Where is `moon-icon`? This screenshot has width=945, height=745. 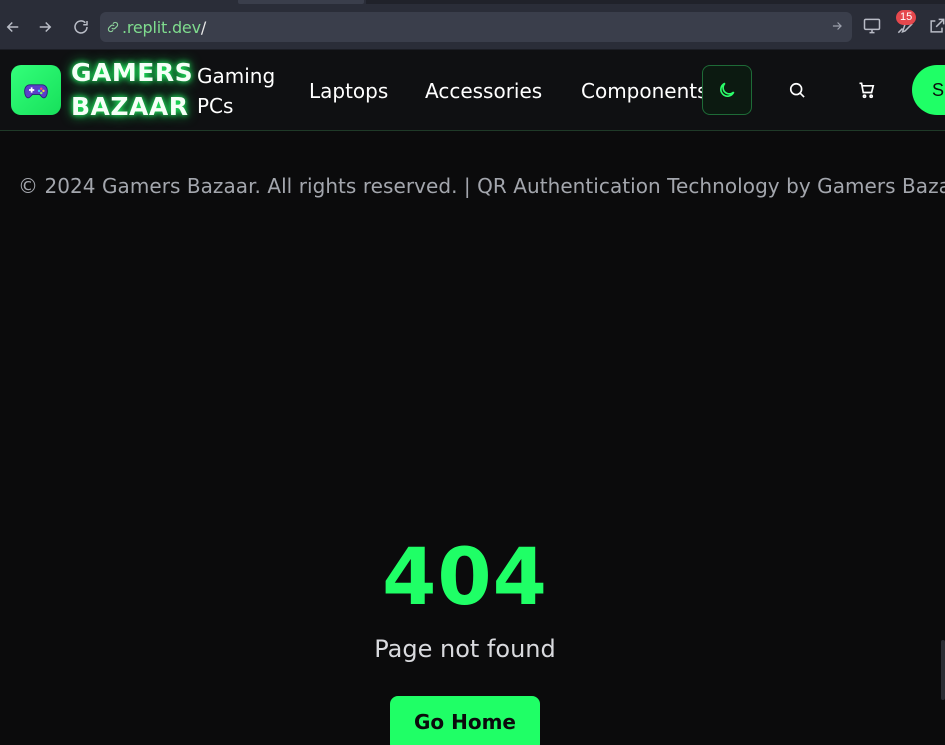
moon-icon is located at coordinates (727, 89).